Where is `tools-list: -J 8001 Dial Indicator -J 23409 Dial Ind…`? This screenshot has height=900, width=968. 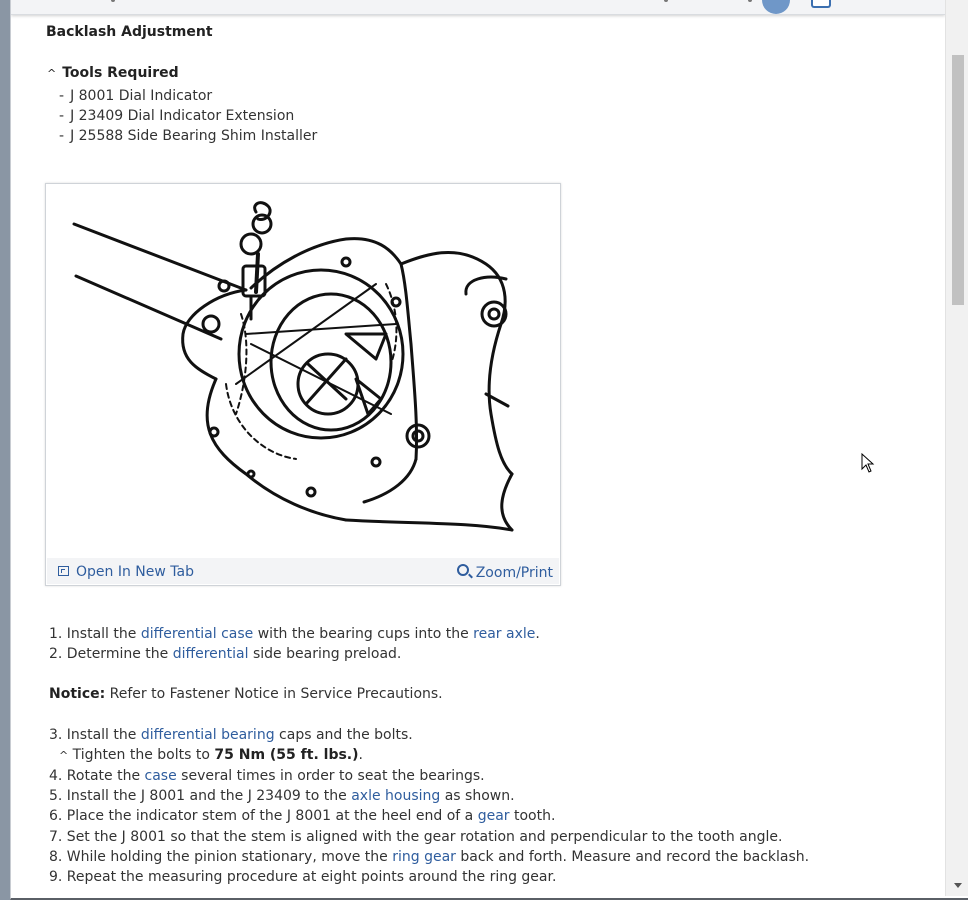
tools-list: -J 8001 Dial Indicator -J 23409 Dial Ind… is located at coordinates (188, 116).